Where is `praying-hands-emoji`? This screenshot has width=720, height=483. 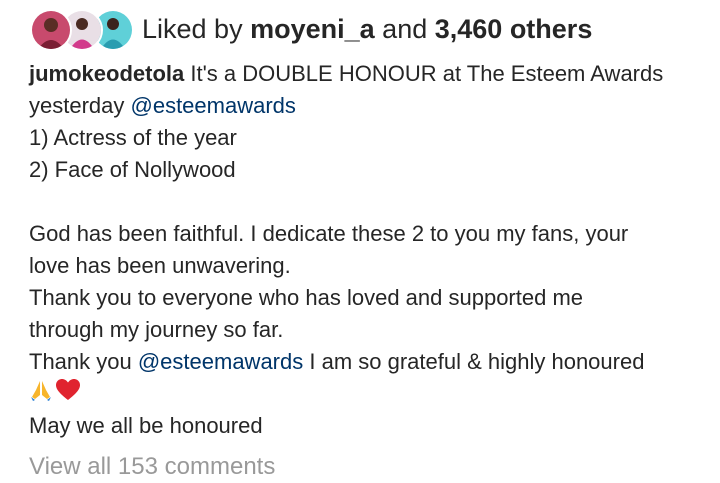 praying-hands-emoji is located at coordinates (41, 394).